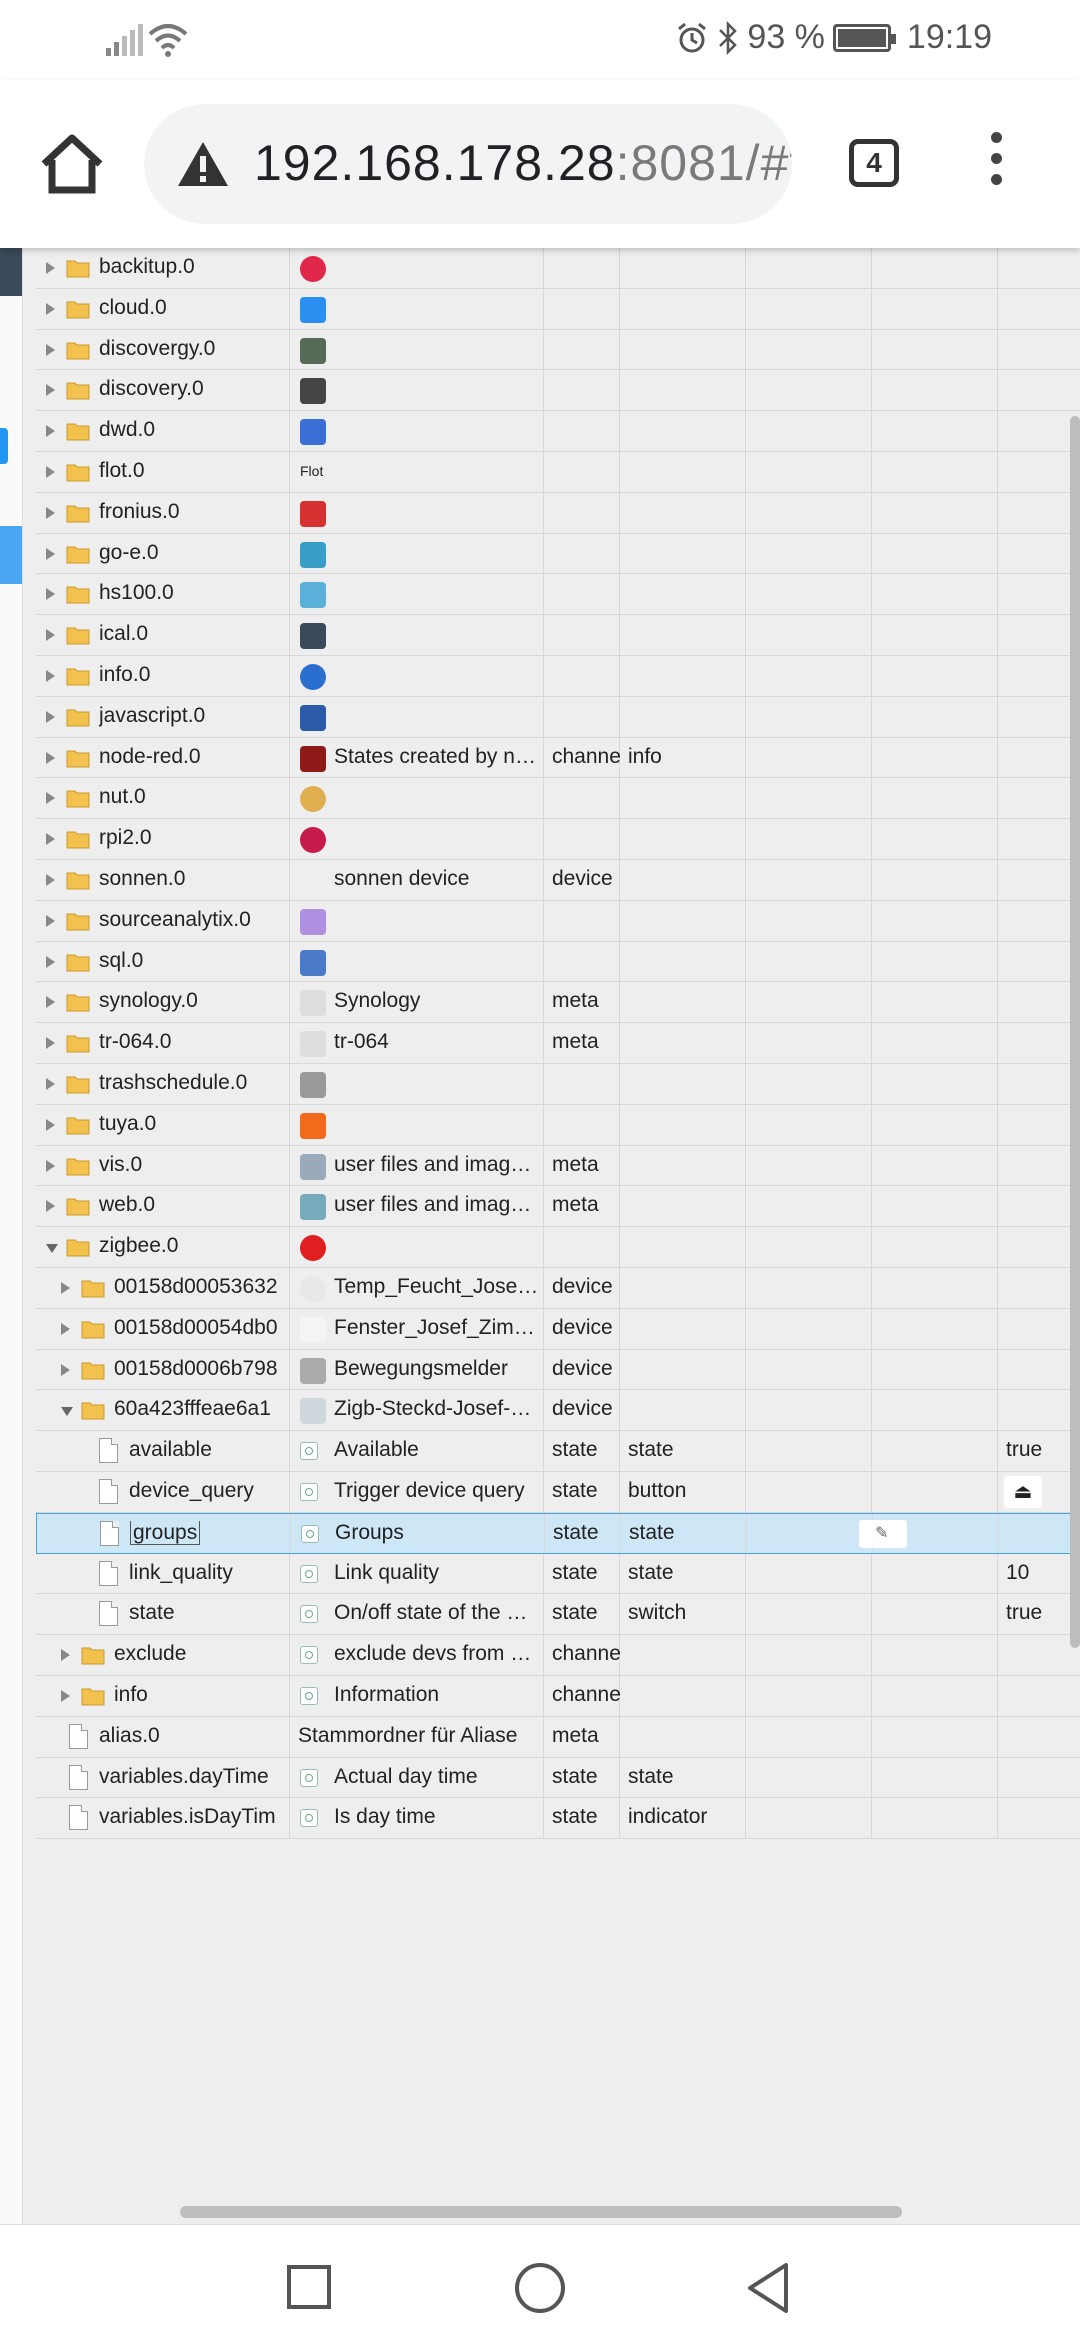  What do you see at coordinates (193, 389) in the screenshot?
I see `object-id: discovery.0` at bounding box center [193, 389].